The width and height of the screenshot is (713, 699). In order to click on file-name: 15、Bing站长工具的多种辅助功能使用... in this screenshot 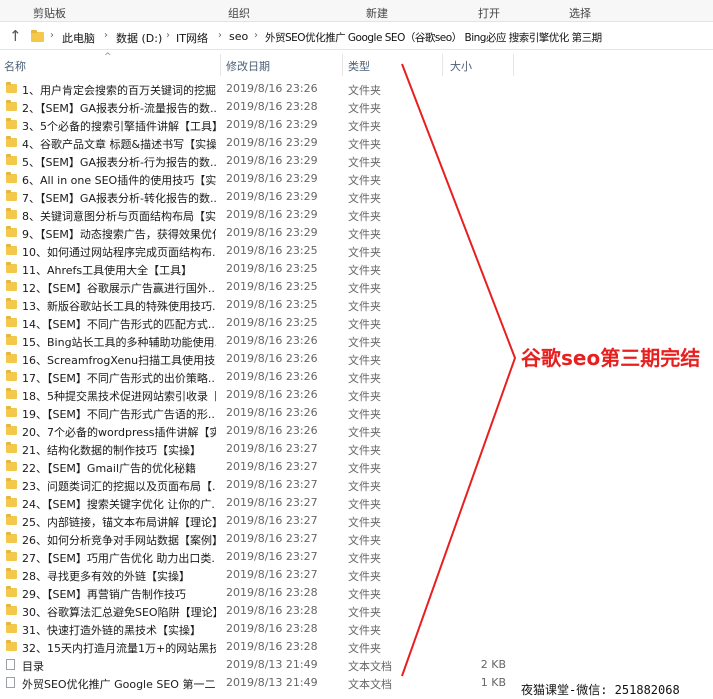, I will do `click(119, 342)`.